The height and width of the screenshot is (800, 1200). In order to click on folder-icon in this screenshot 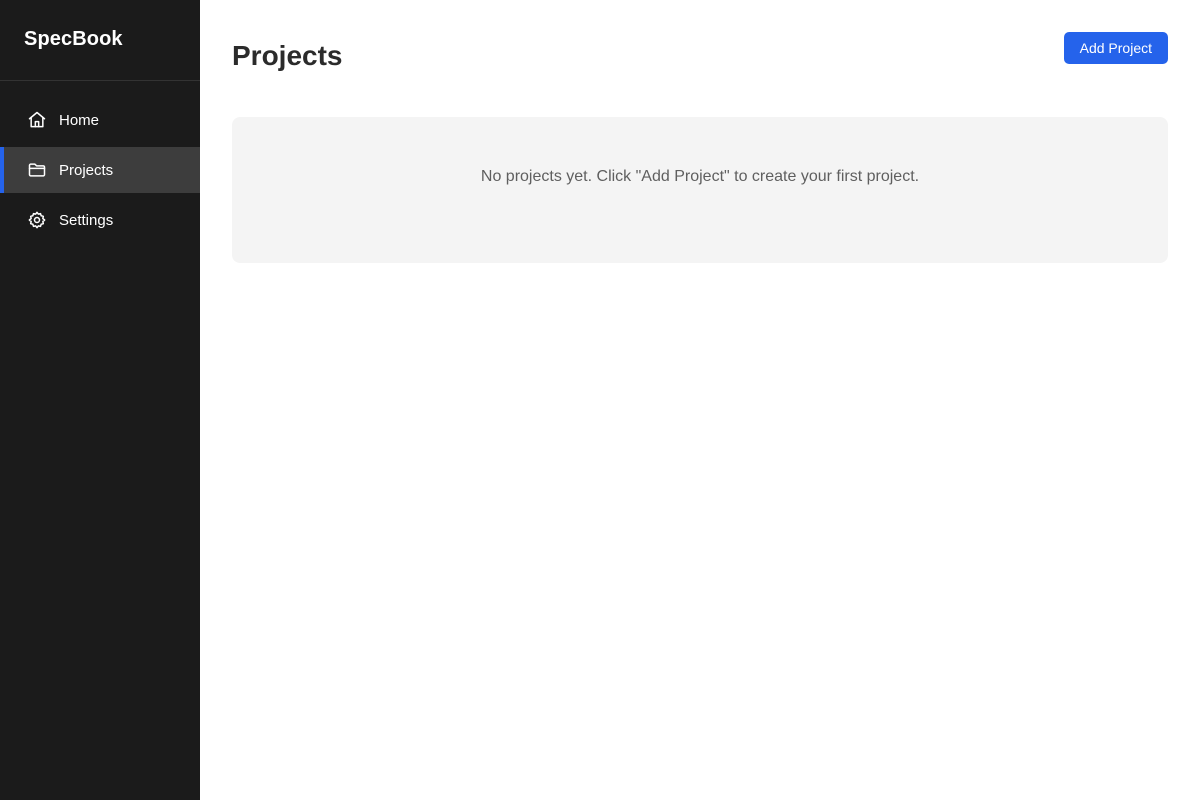, I will do `click(37, 170)`.